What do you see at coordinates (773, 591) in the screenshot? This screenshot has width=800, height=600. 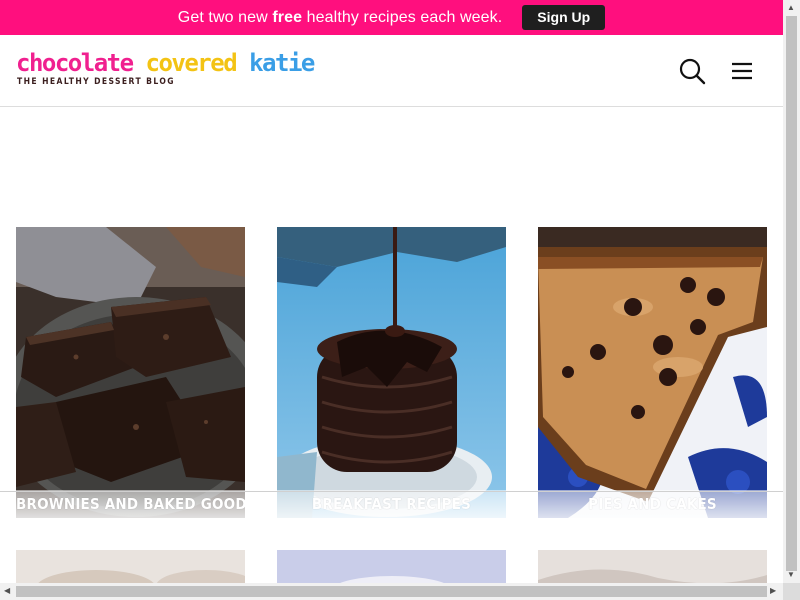 I see `scroll-right-icon: ▶` at bounding box center [773, 591].